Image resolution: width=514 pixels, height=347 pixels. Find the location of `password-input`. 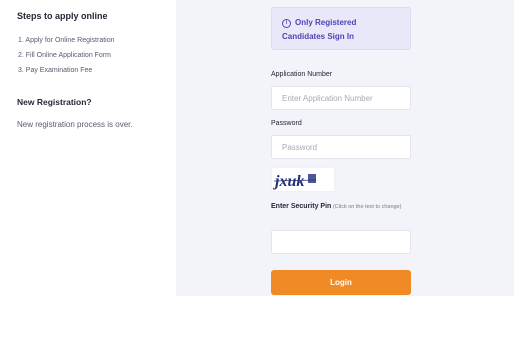

password-input is located at coordinates (341, 147).